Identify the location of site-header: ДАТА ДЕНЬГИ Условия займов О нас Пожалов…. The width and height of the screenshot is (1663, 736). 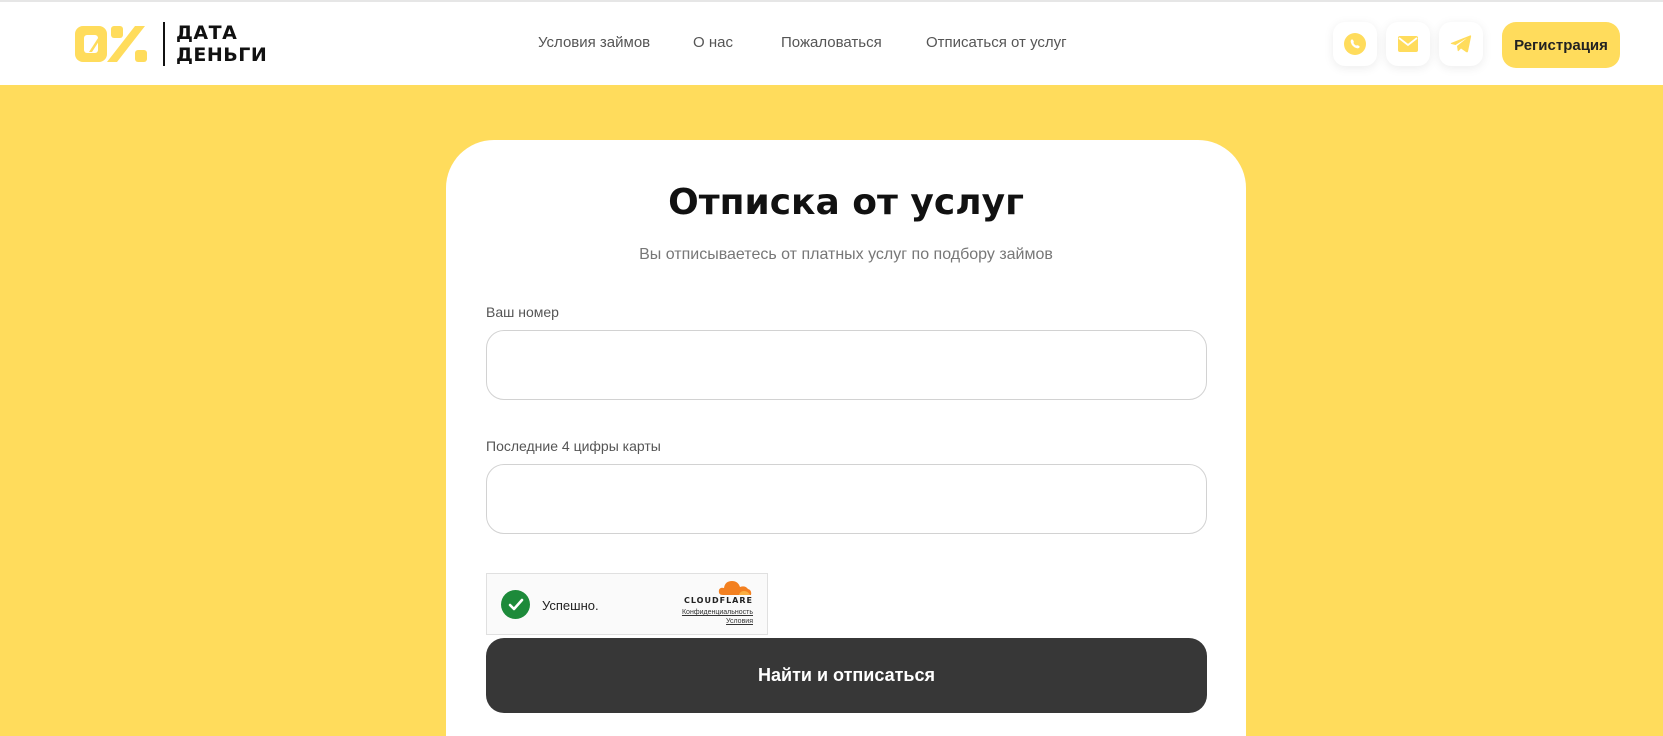
(831, 43).